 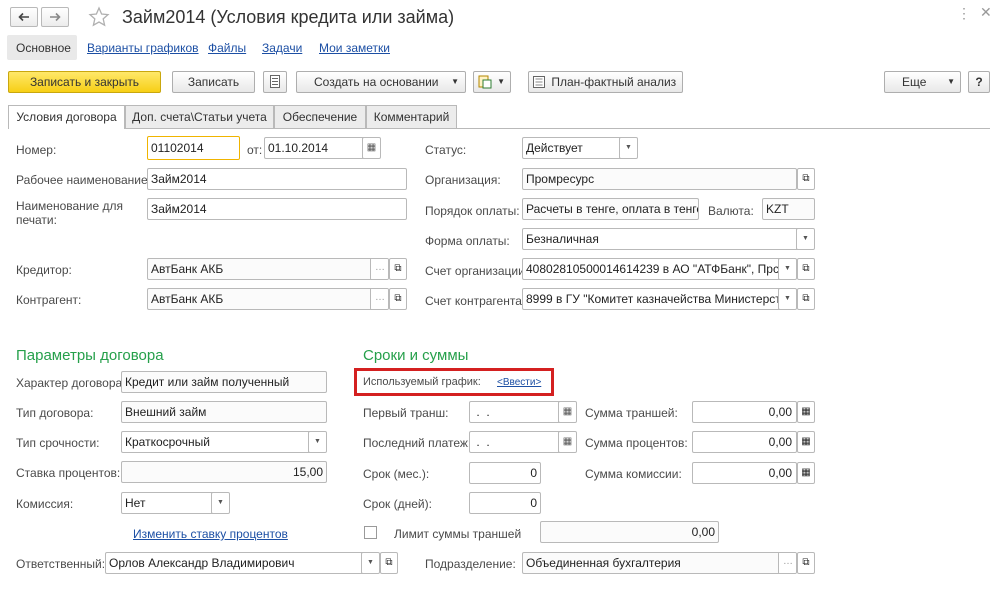 I want to click on payment-order-field: Расчеты в тенге, оплата в тенге, so click(x=610, y=209).